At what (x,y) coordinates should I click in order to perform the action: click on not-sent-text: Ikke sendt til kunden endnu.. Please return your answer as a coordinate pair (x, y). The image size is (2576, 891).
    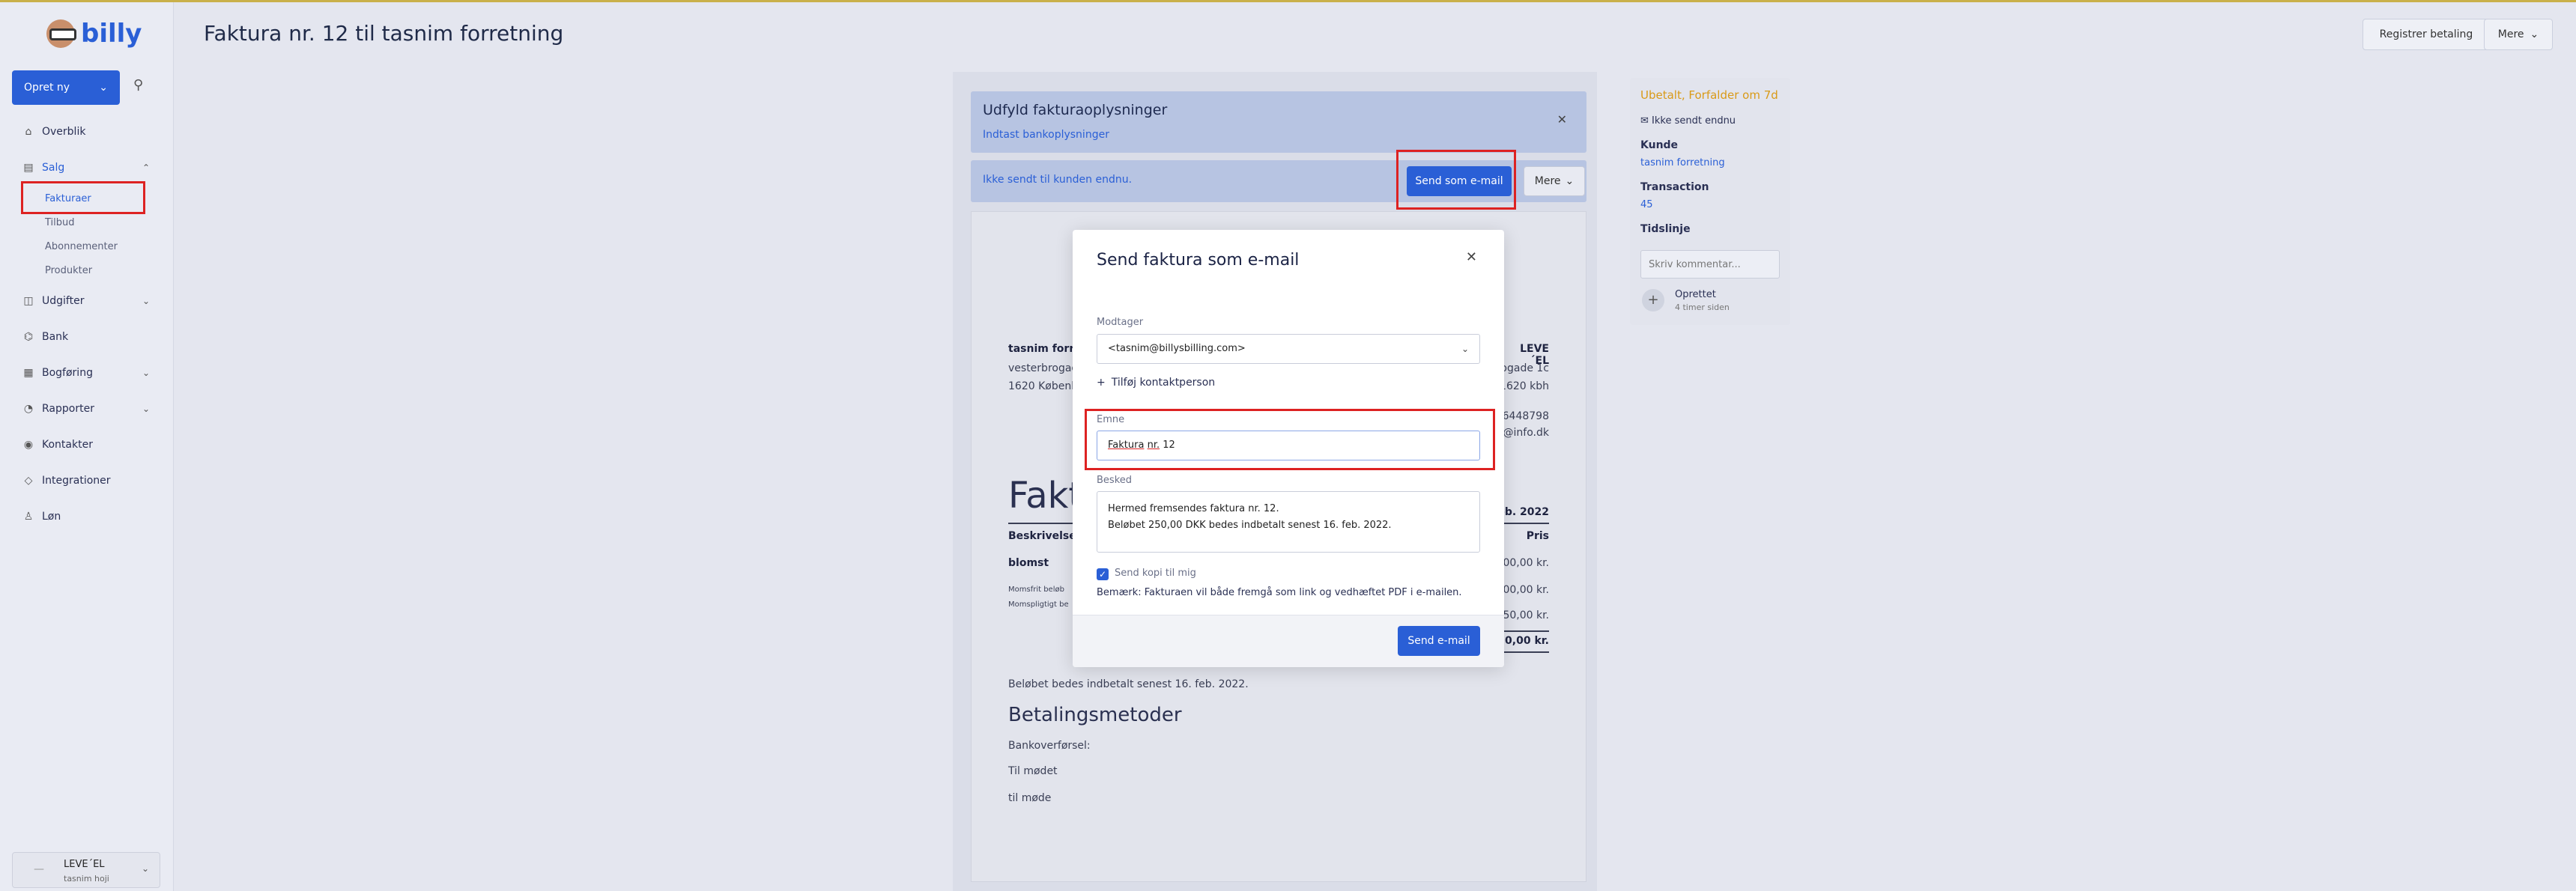
    Looking at the image, I should click on (1058, 180).